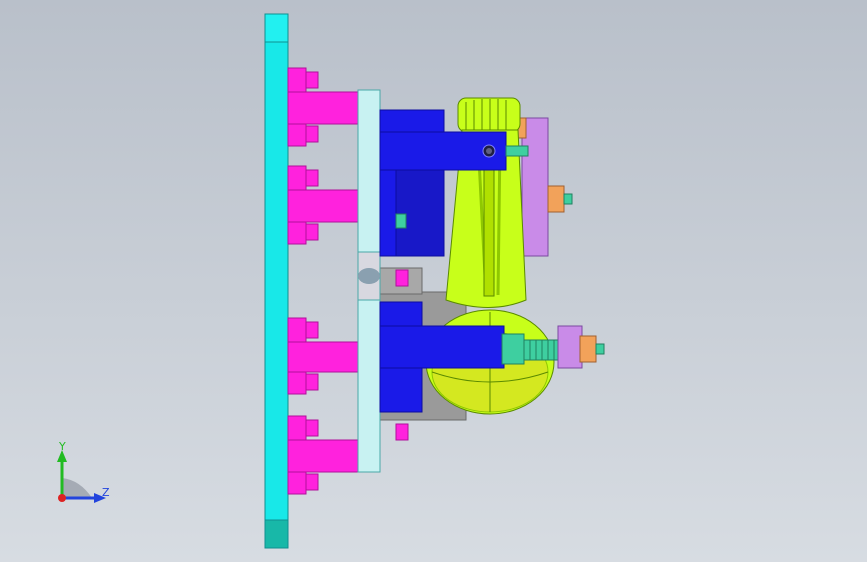 This screenshot has width=867, height=562. I want to click on upper-adjust-screw-tip, so click(568, 199).